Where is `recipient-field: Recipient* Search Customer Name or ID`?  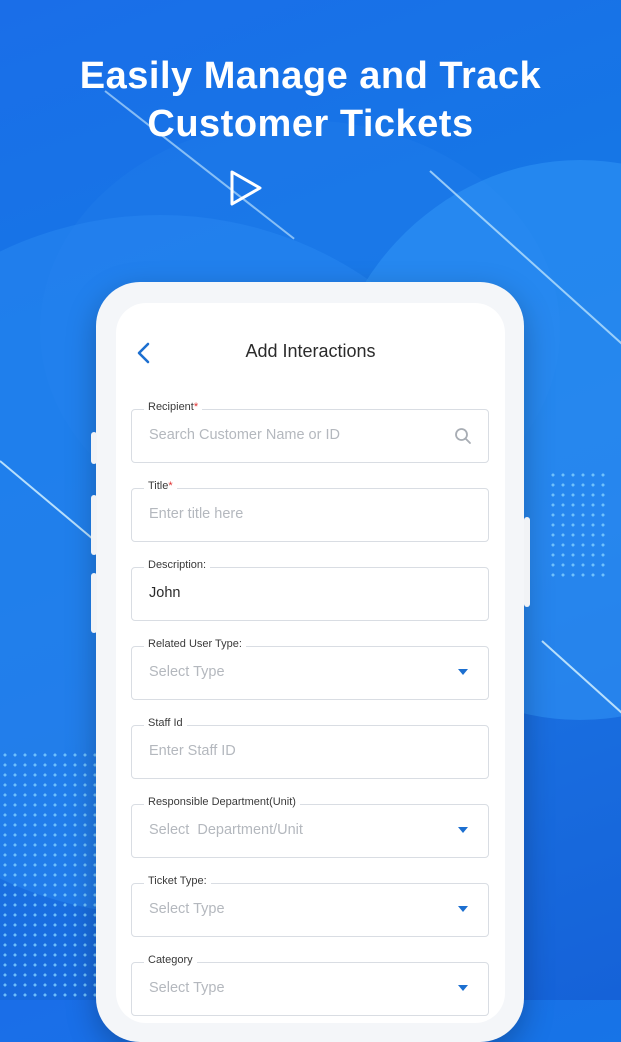
recipient-field: Recipient* Search Customer Name or ID is located at coordinates (310, 432).